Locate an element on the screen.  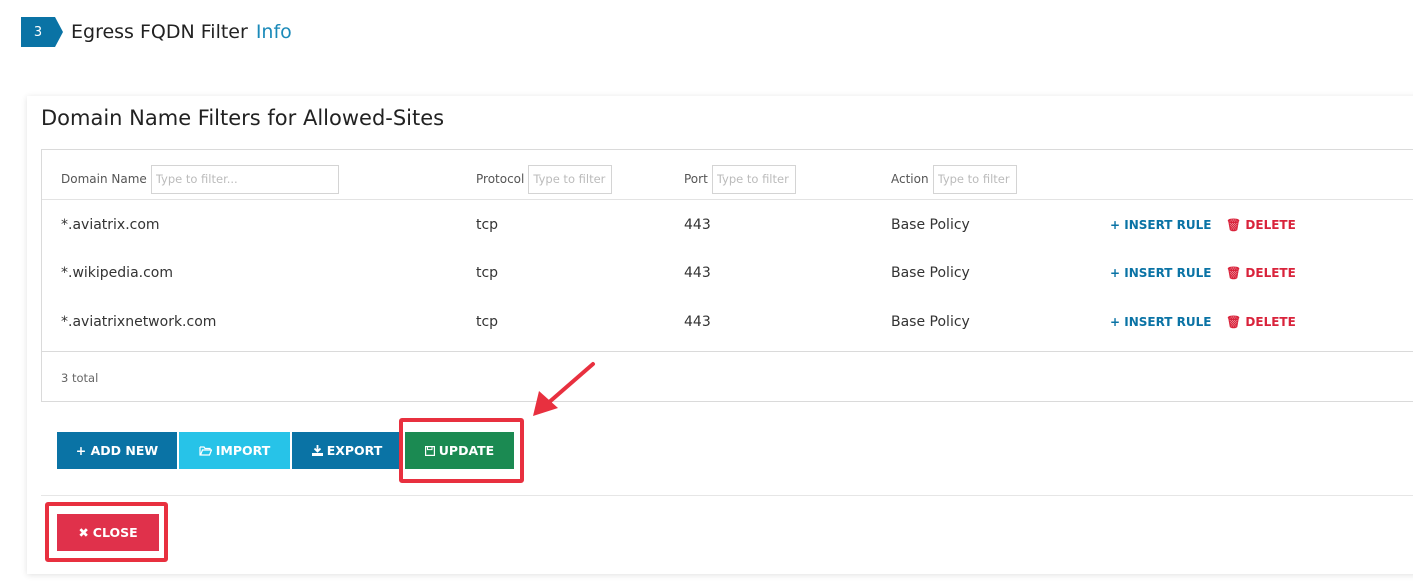
action-filter-input is located at coordinates (974, 179).